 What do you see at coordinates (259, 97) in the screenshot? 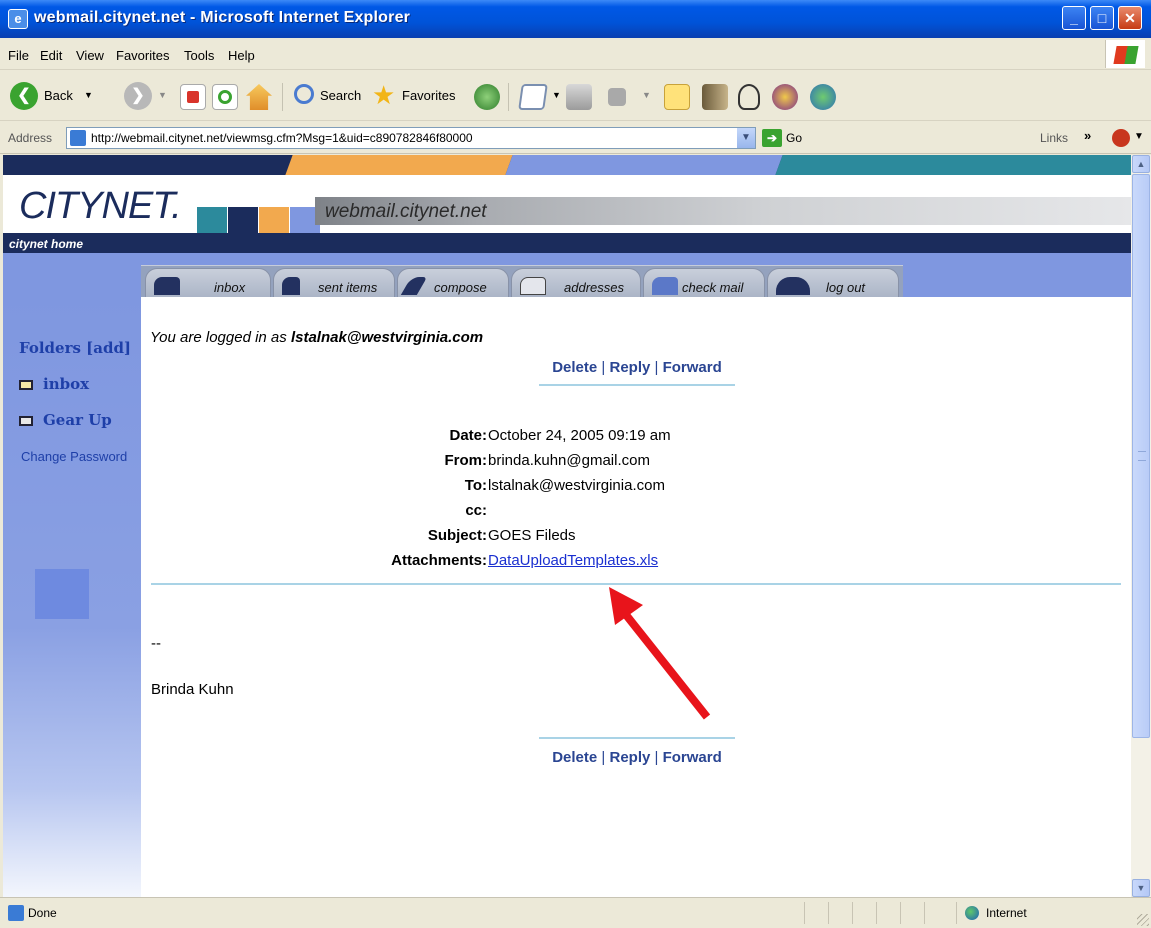
I see `home-icon` at bounding box center [259, 97].